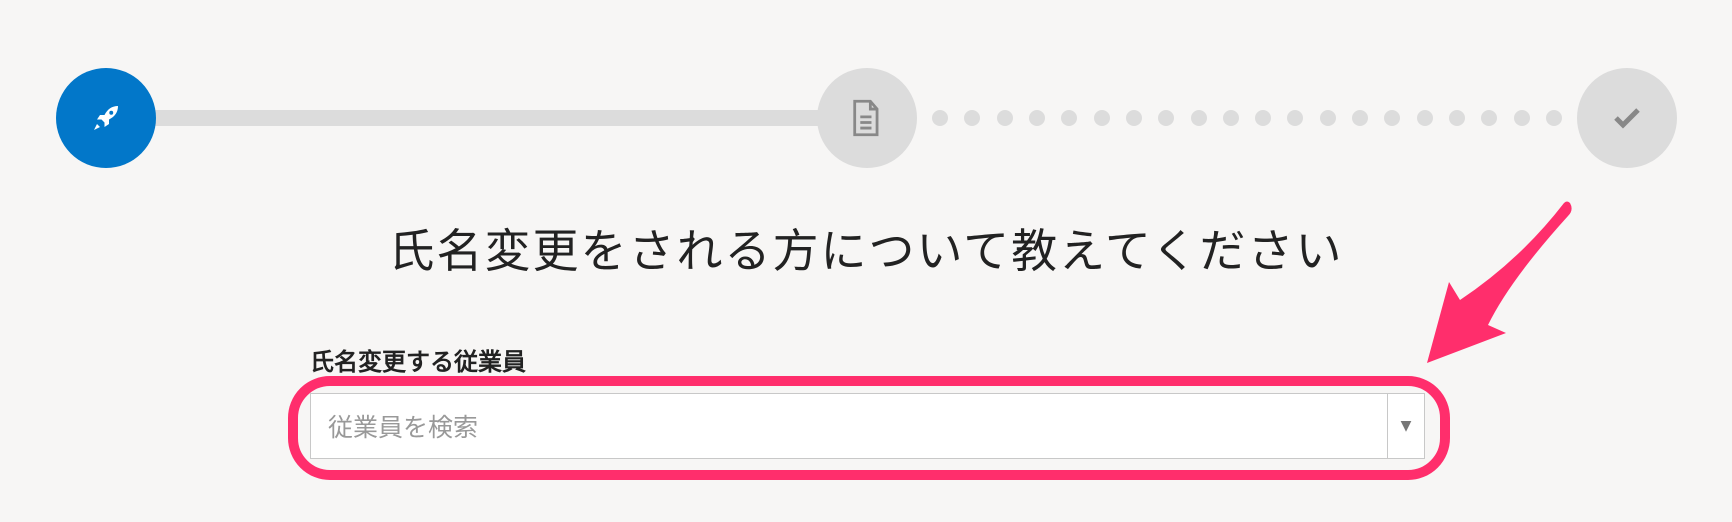 This screenshot has width=1732, height=522. What do you see at coordinates (1499, 282) in the screenshot?
I see `annotation-arrow-icon` at bounding box center [1499, 282].